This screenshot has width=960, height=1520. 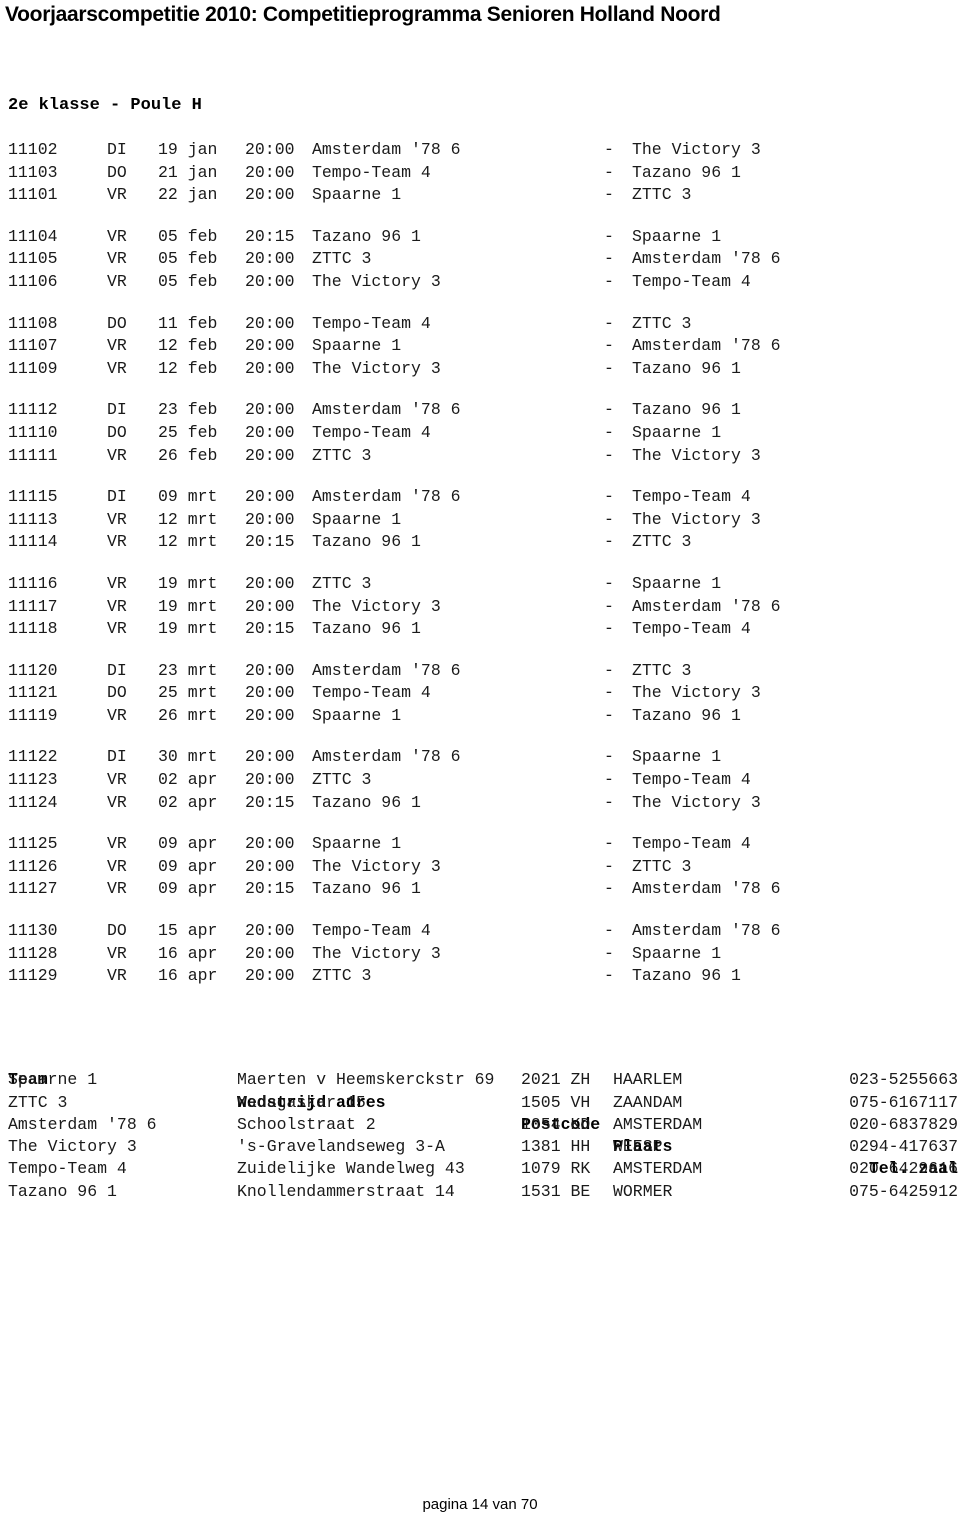 What do you see at coordinates (67, 1169) in the screenshot?
I see `cell-team: Tempo-Team 4` at bounding box center [67, 1169].